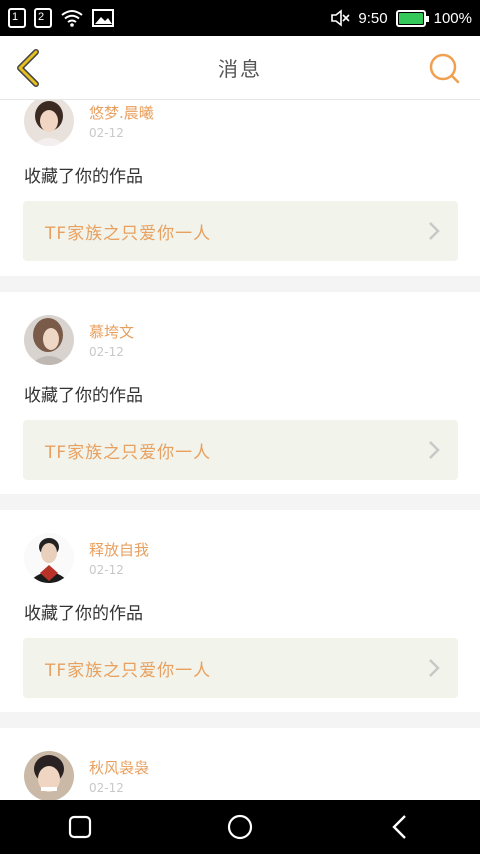  Describe the element at coordinates (119, 549) in the screenshot. I see `username: 释放自我` at that location.